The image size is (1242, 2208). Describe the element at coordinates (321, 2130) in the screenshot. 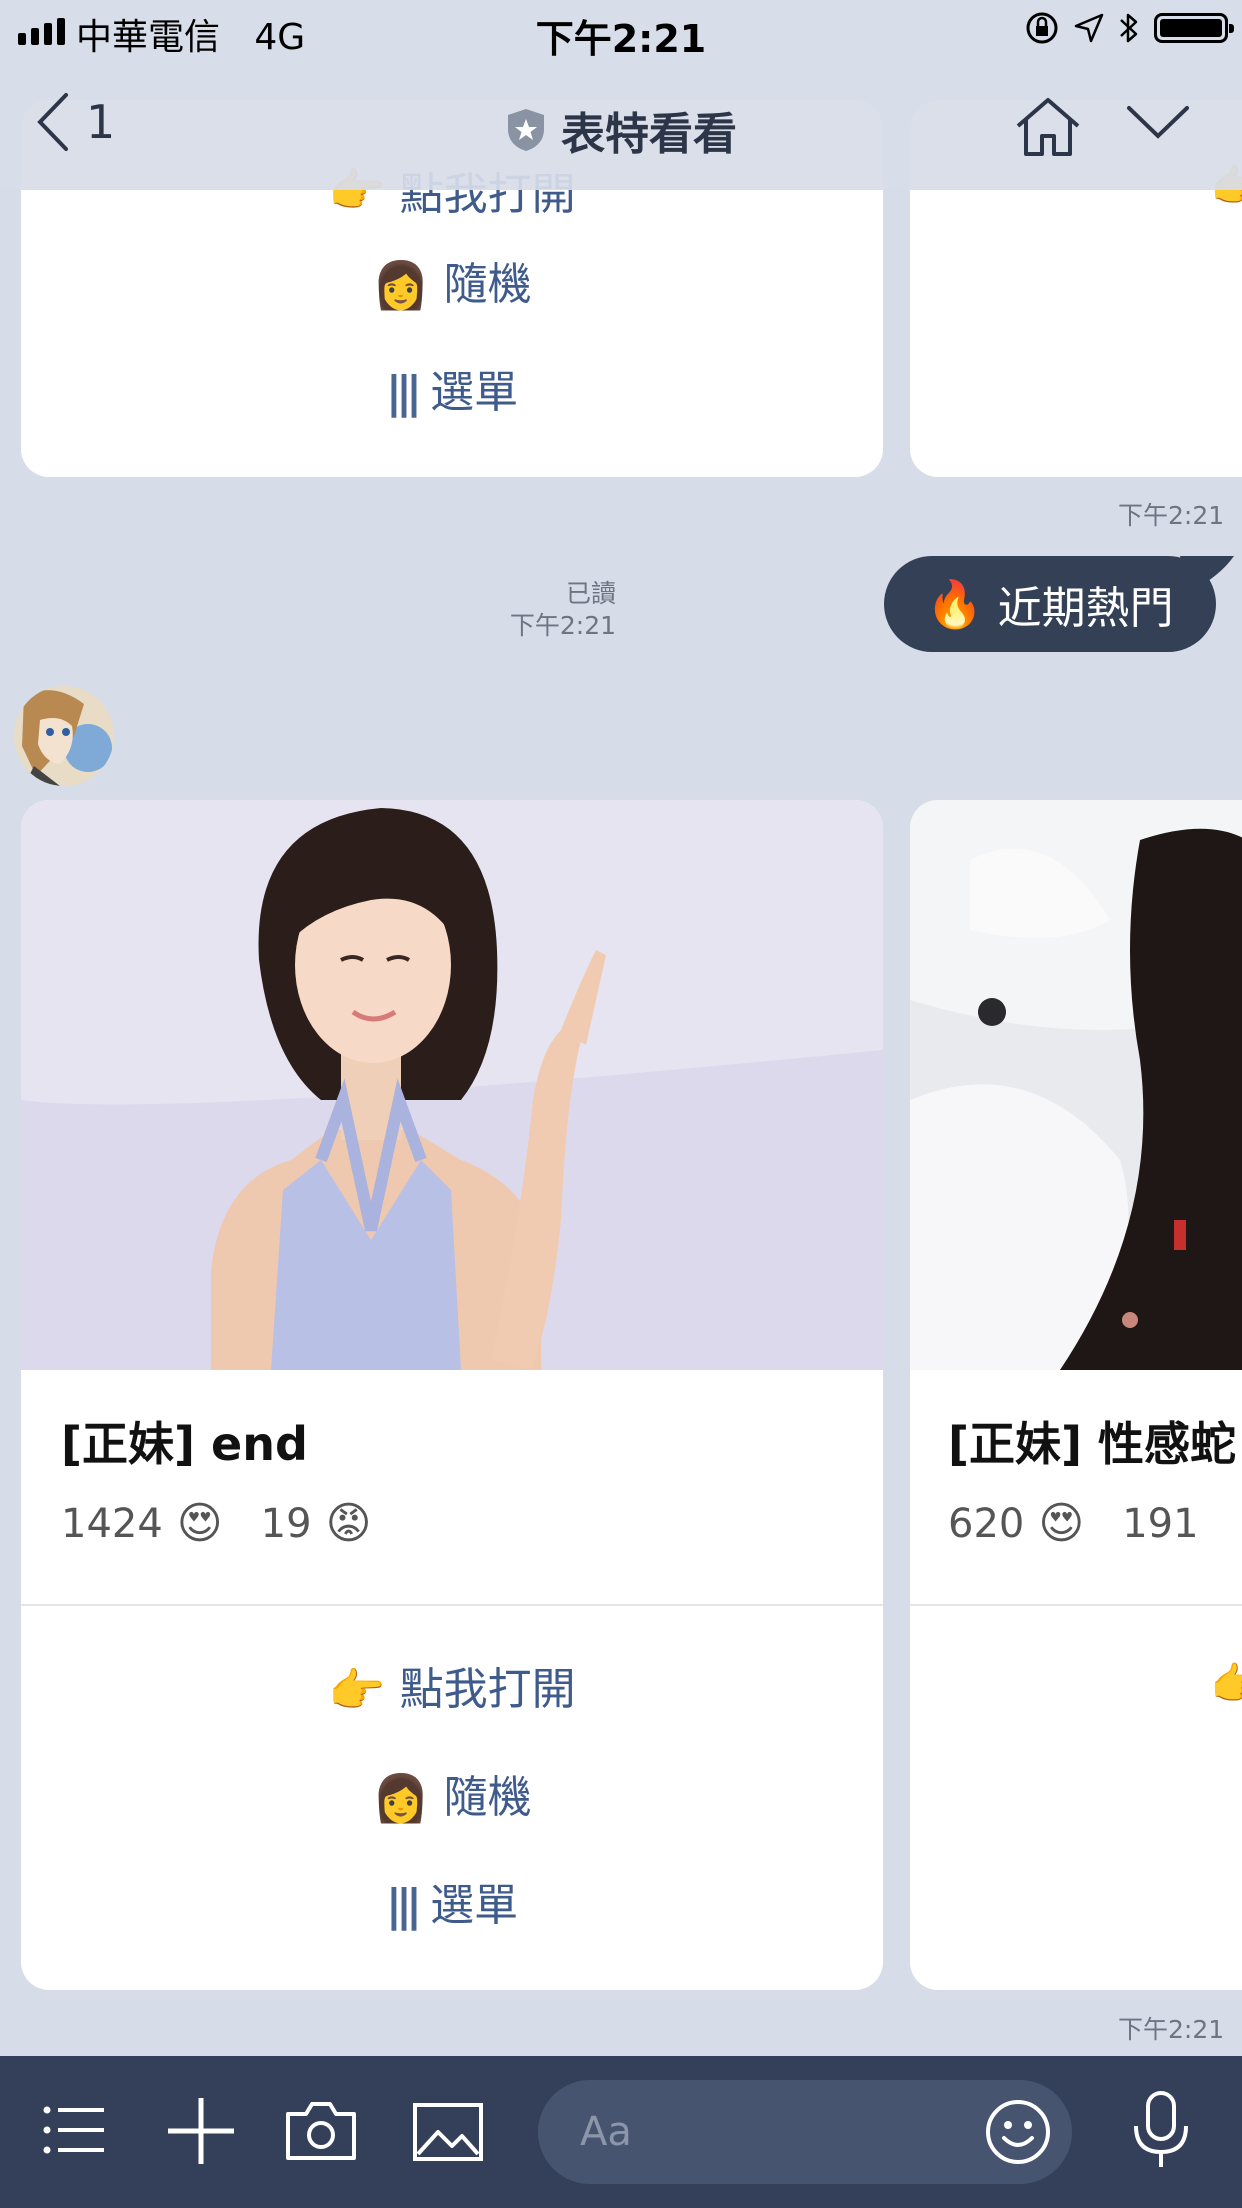

I see `camera-icon` at that location.